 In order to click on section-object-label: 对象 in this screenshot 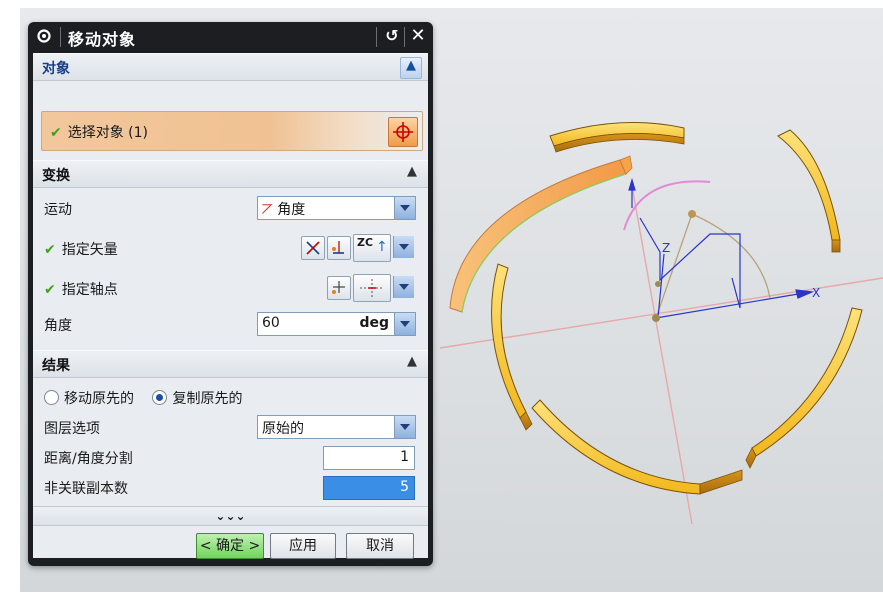, I will do `click(56, 69)`.